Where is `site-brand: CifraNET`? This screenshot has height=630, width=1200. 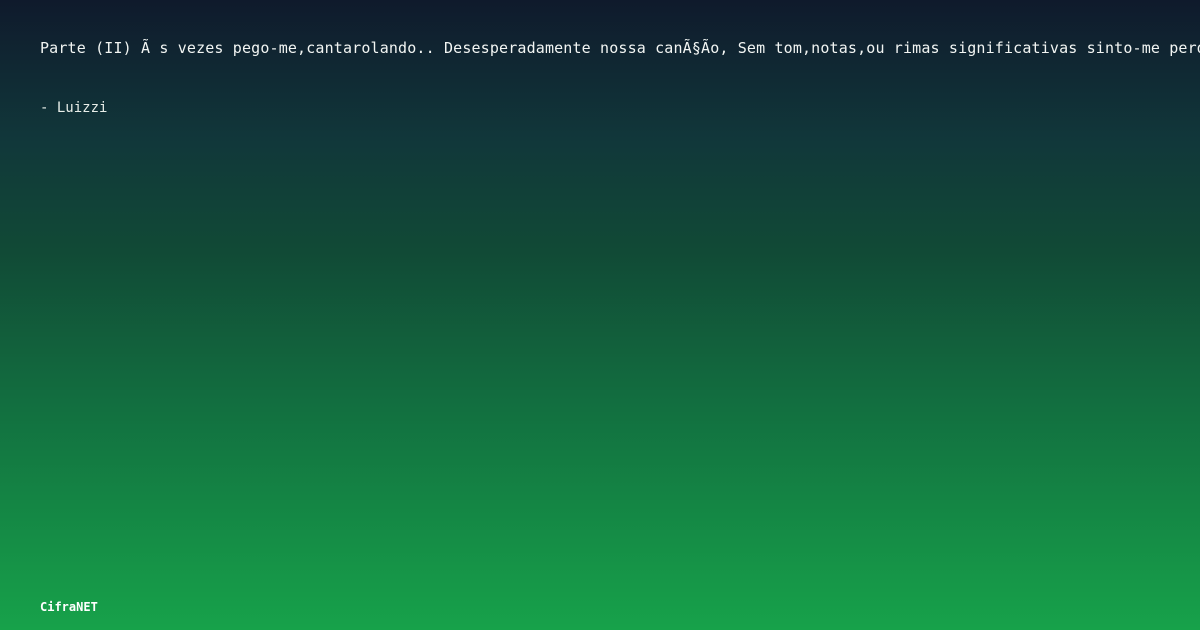 site-brand: CifraNET is located at coordinates (69, 607).